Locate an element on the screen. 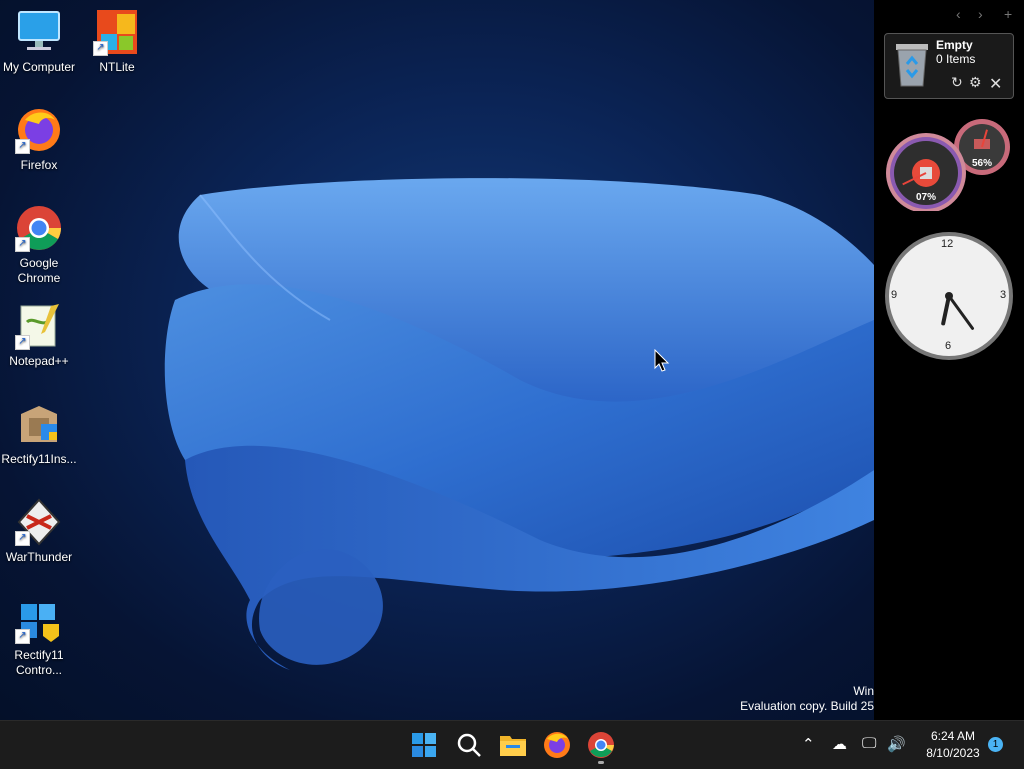  firefox-icon is located at coordinates (557, 745).